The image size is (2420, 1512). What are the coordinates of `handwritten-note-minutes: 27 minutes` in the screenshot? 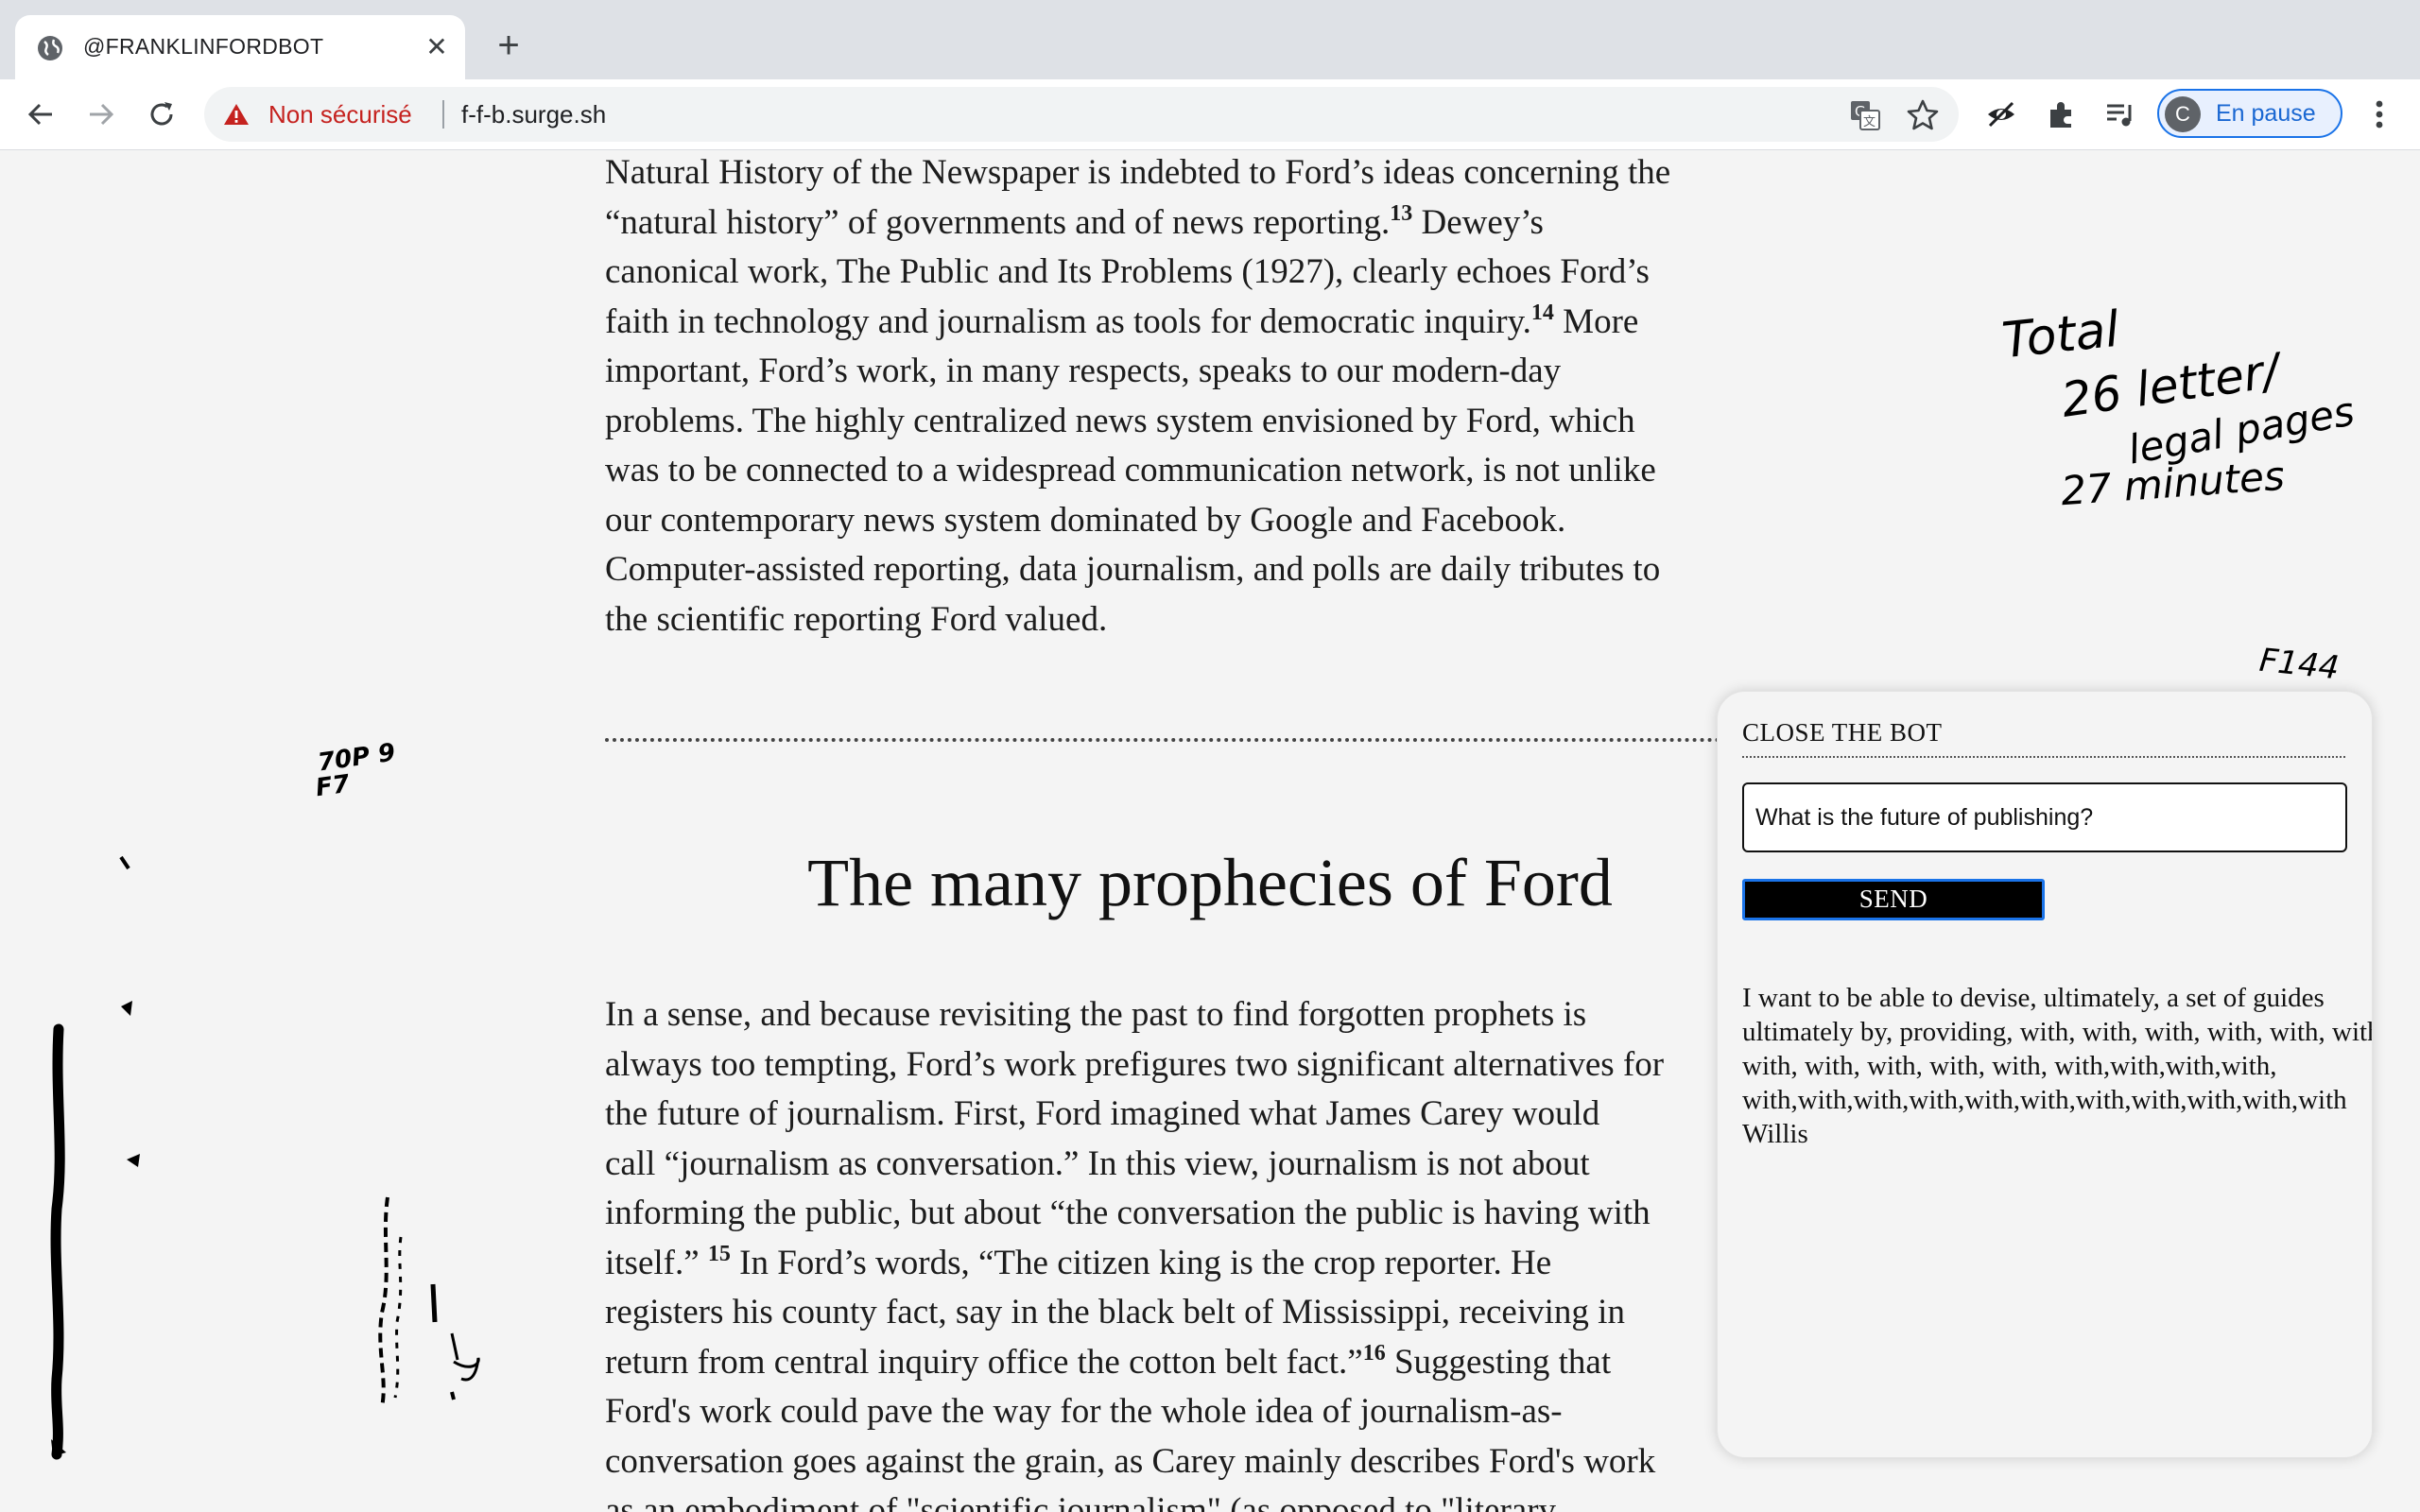 It's located at (2173, 483).